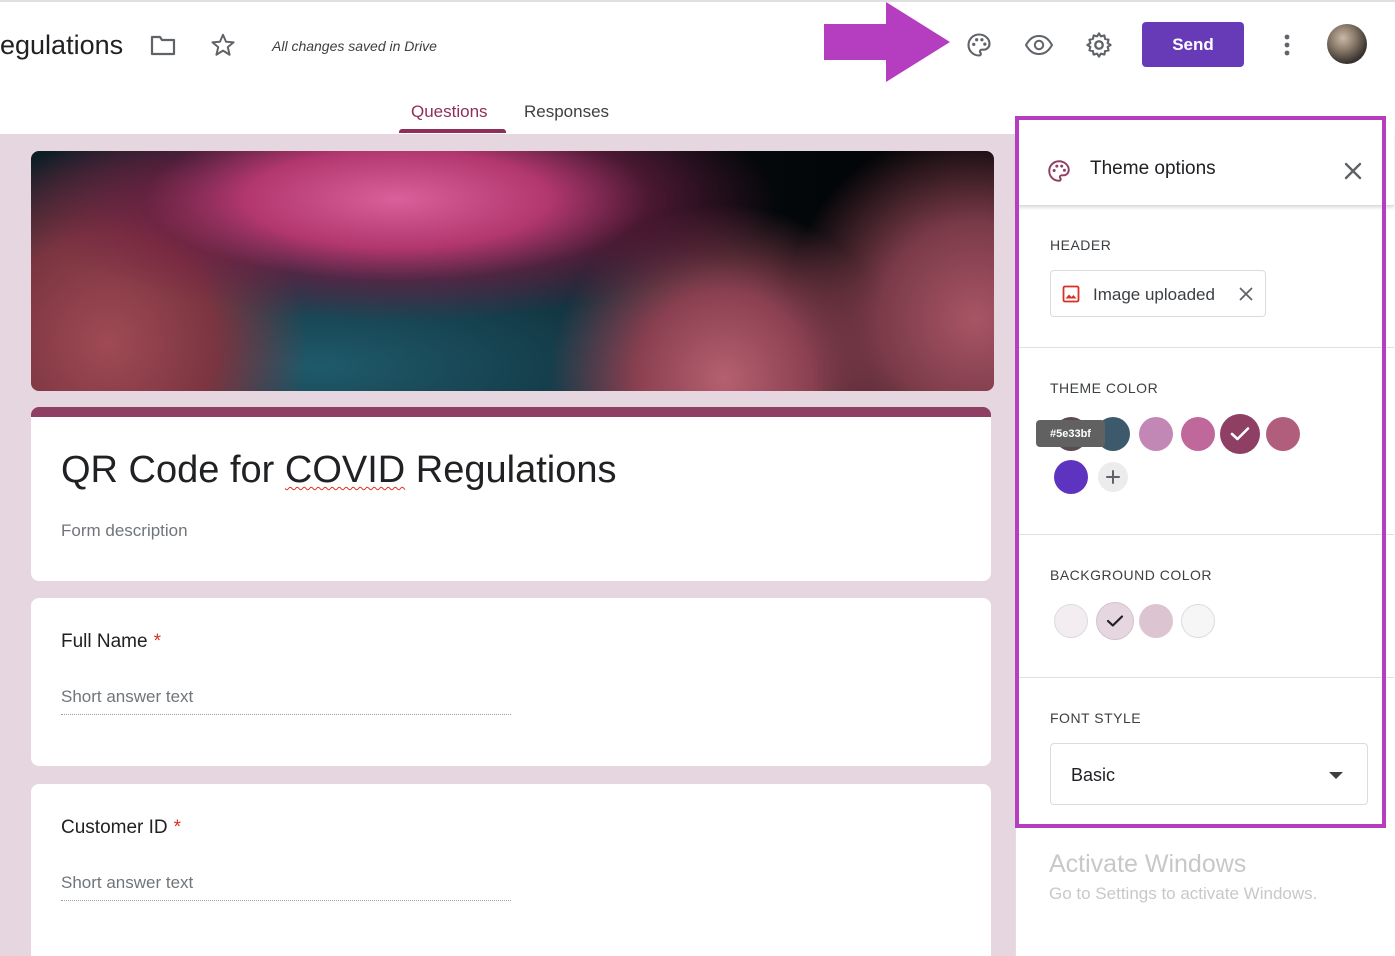 The image size is (1395, 956). What do you see at coordinates (507, 111) in the screenshot?
I see `tab-bar: Questions Responses` at bounding box center [507, 111].